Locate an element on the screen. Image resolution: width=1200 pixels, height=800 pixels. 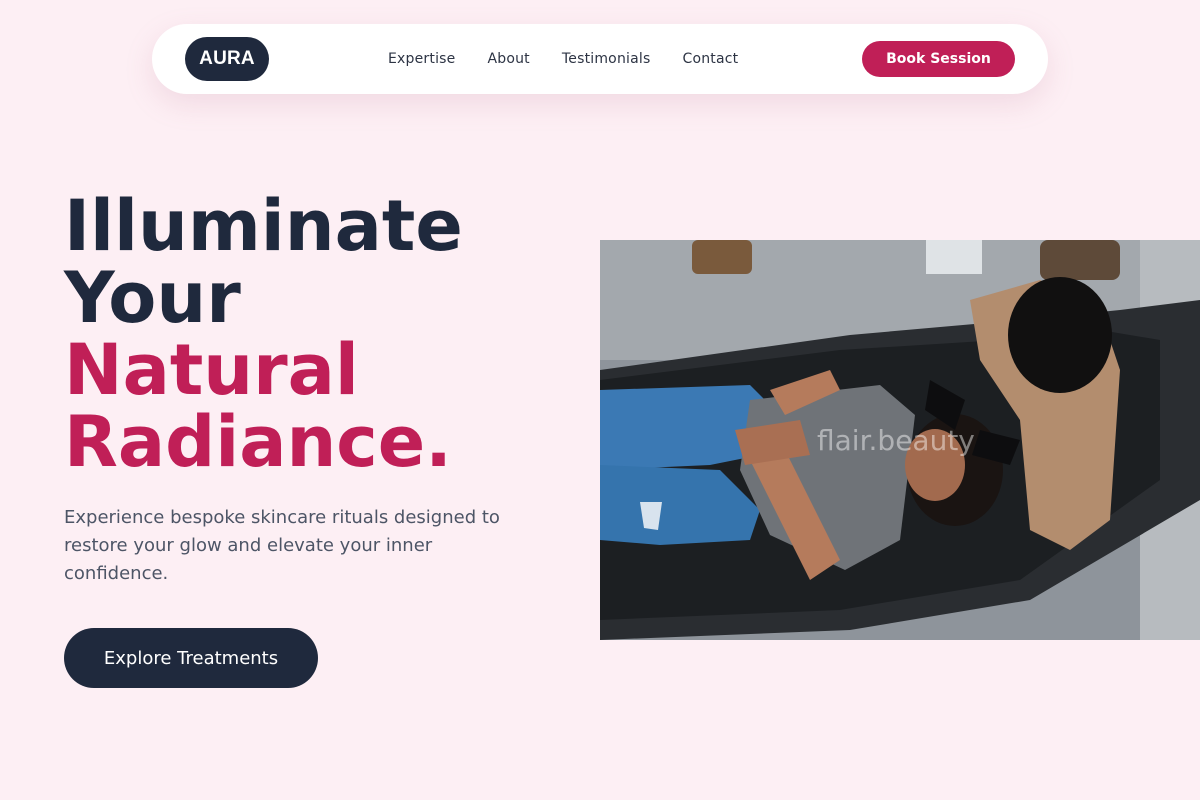
nav-link-about: About is located at coordinates (508, 59).